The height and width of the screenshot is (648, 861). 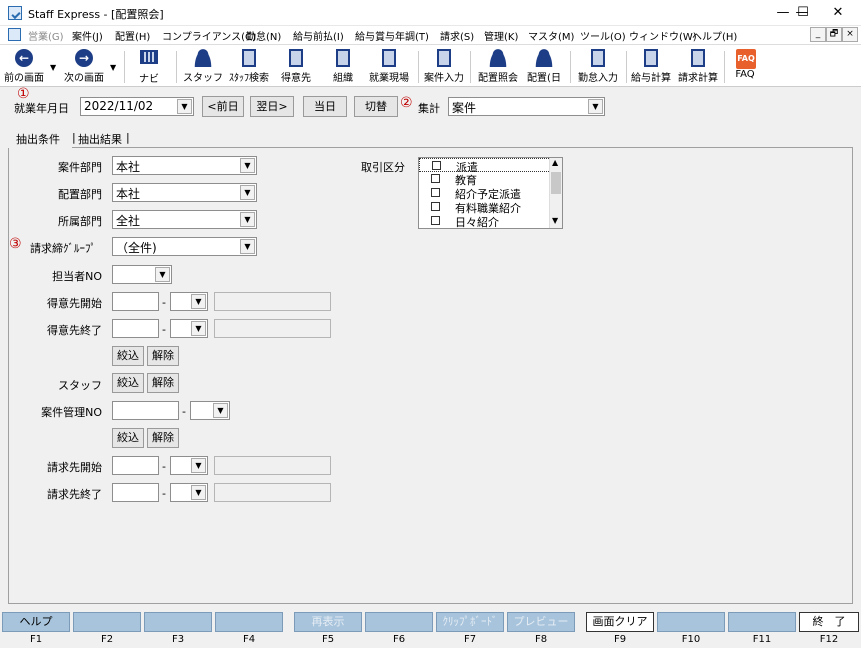 I want to click on client-start-code-input, so click(x=135, y=301).